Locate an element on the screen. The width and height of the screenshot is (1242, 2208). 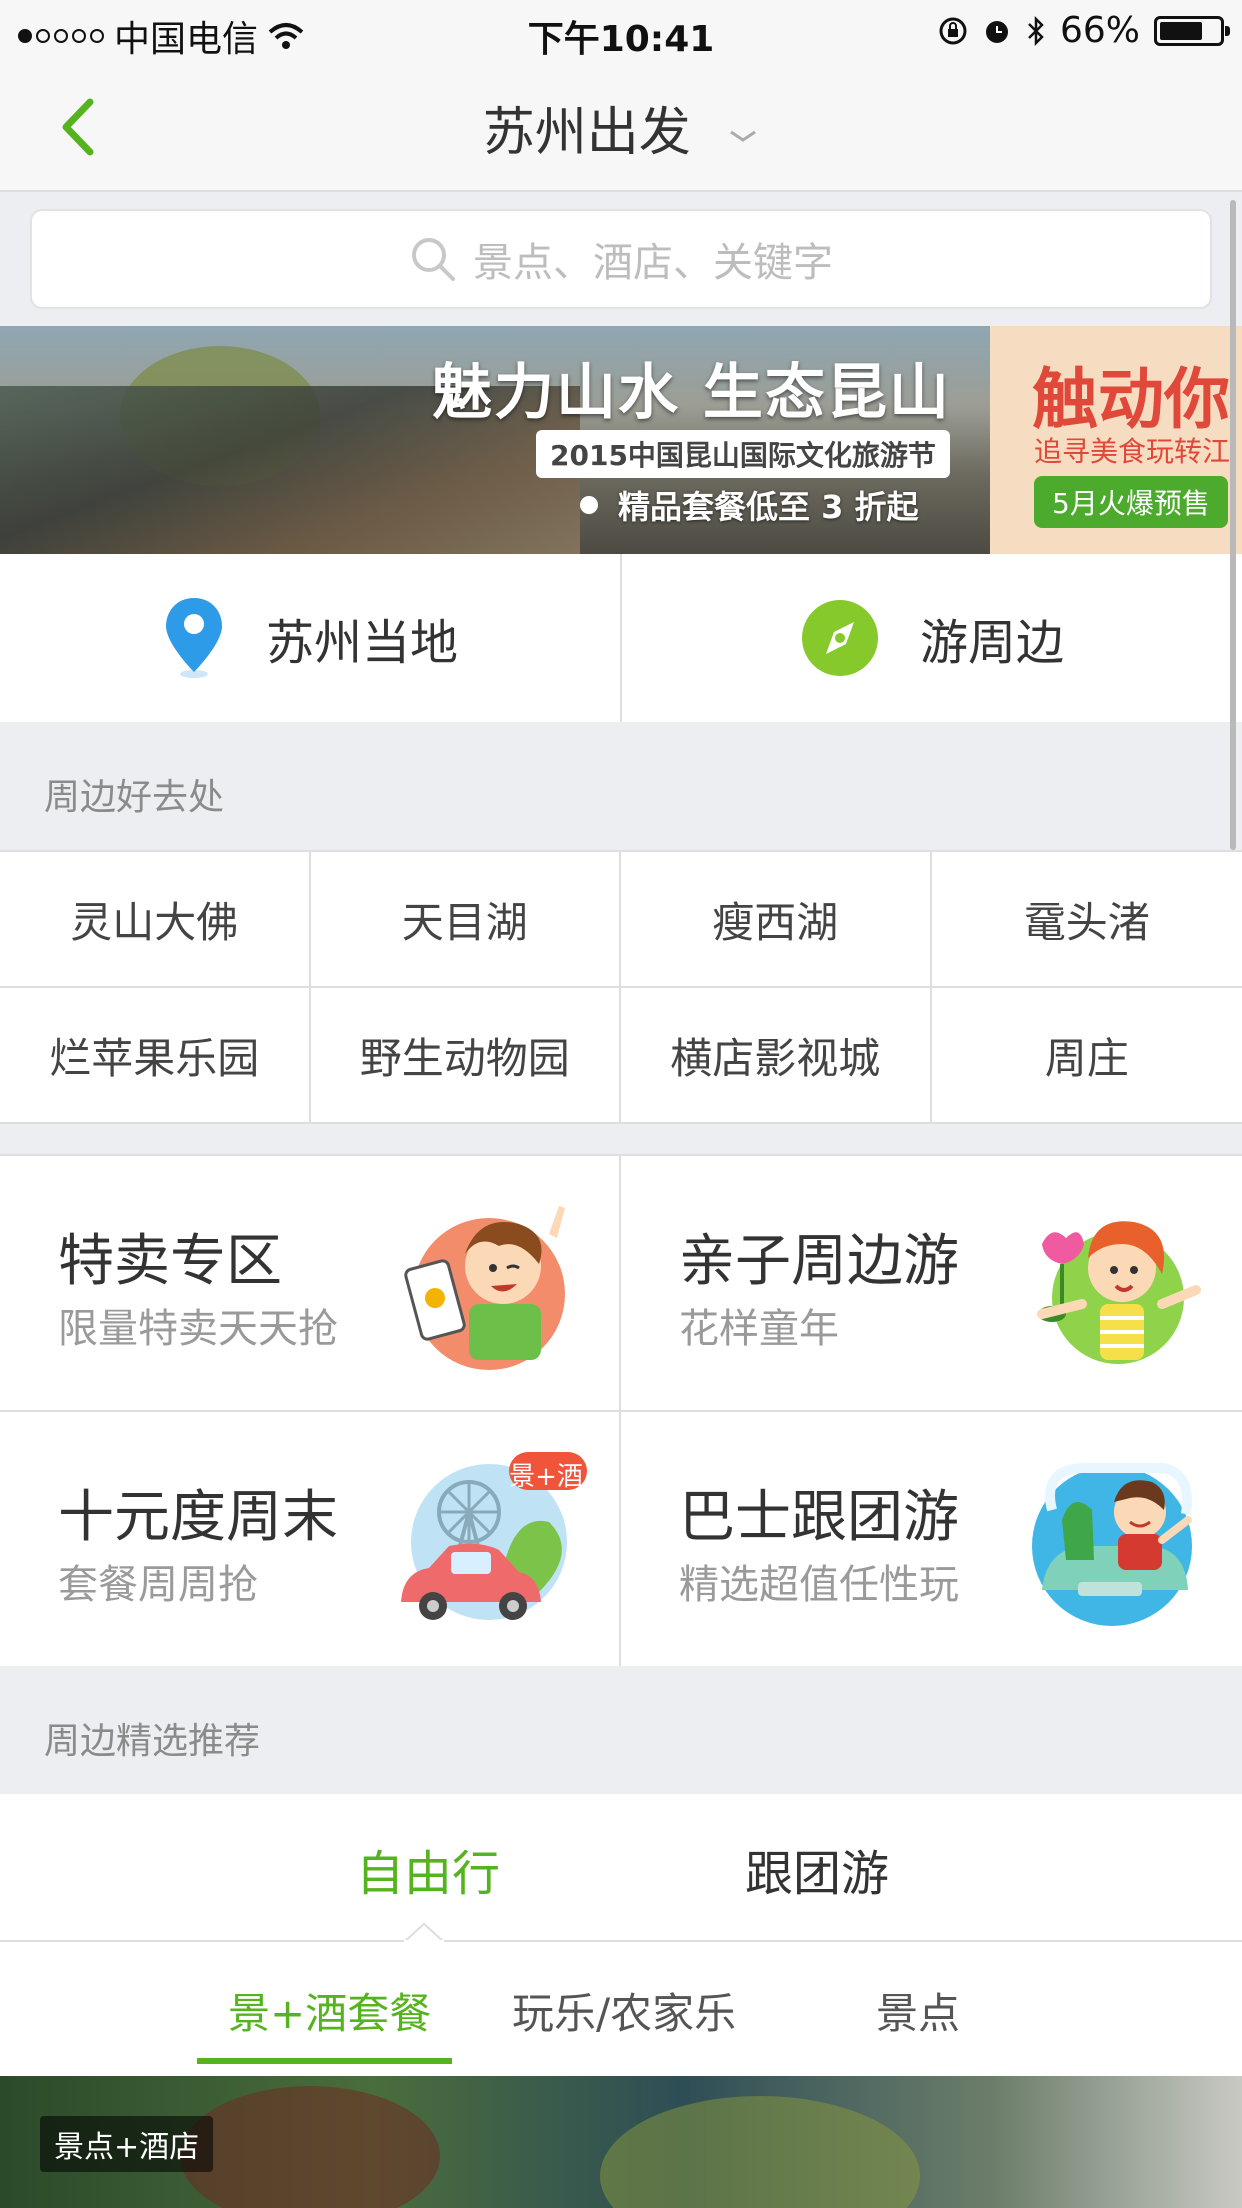
subtab-fun-farm: 玩乐/农家乐 is located at coordinates (624, 2010).